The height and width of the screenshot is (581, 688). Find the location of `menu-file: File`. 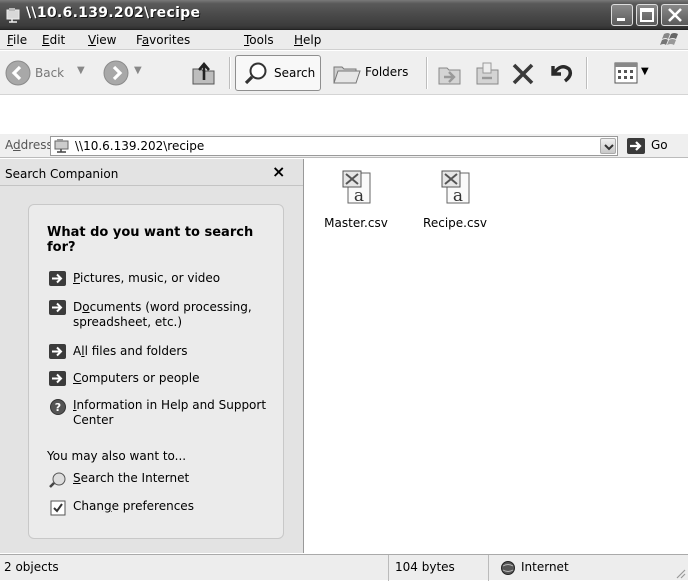

menu-file: File is located at coordinates (17, 40).